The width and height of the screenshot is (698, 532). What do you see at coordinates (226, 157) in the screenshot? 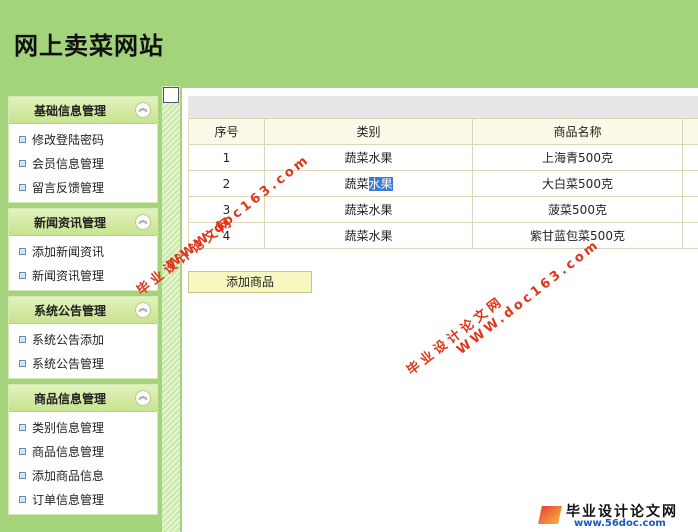
I see `cell-id: 1` at bounding box center [226, 157].